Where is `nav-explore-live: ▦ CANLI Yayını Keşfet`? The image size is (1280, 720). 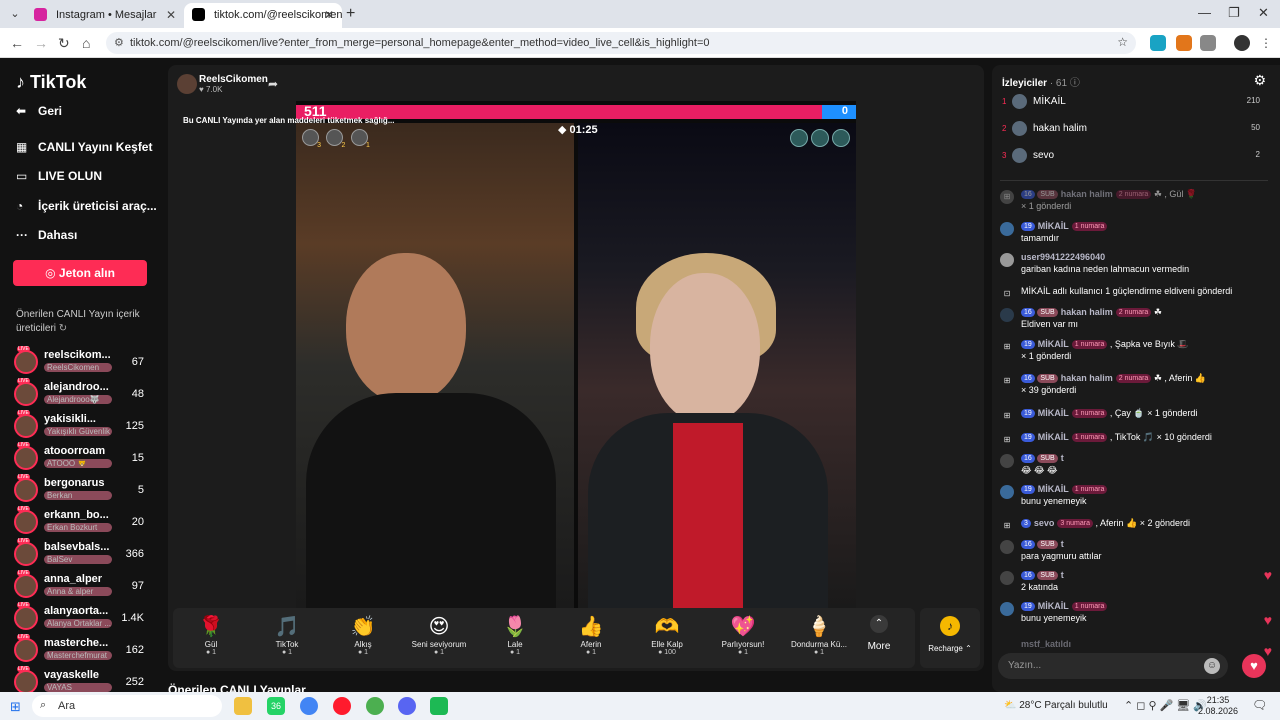
nav-explore-live: ▦ CANLI Yayını Keşfet is located at coordinates (84, 147).